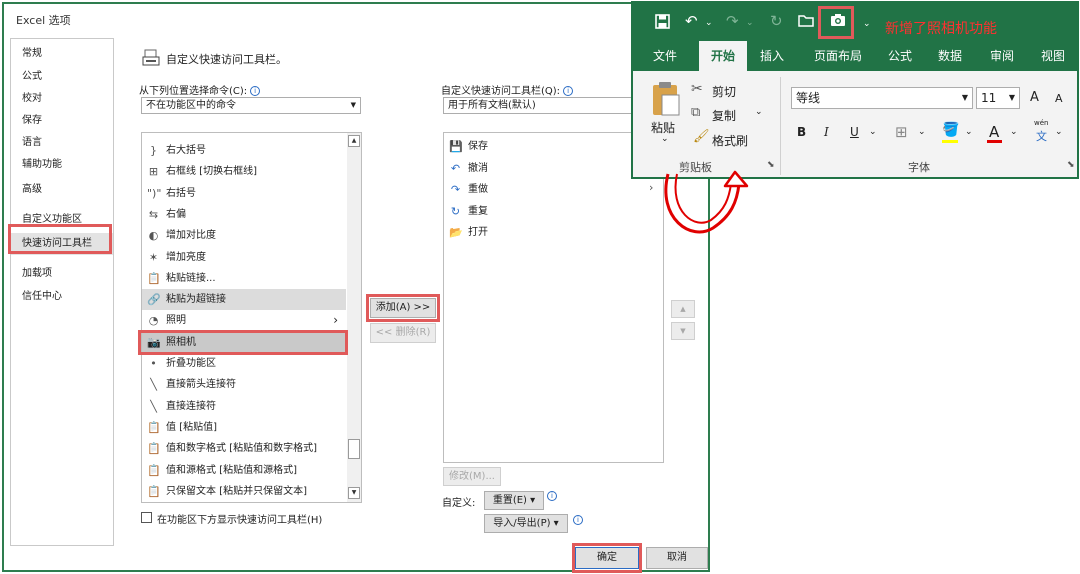 The image size is (1080, 574). I want to click on remove-button: << 删除(R), so click(403, 333).